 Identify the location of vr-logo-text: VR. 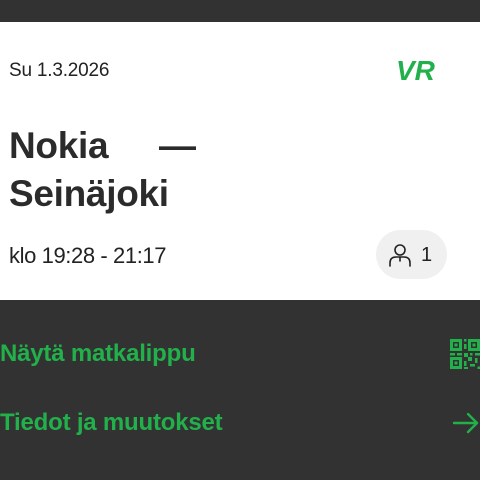
(416, 71).